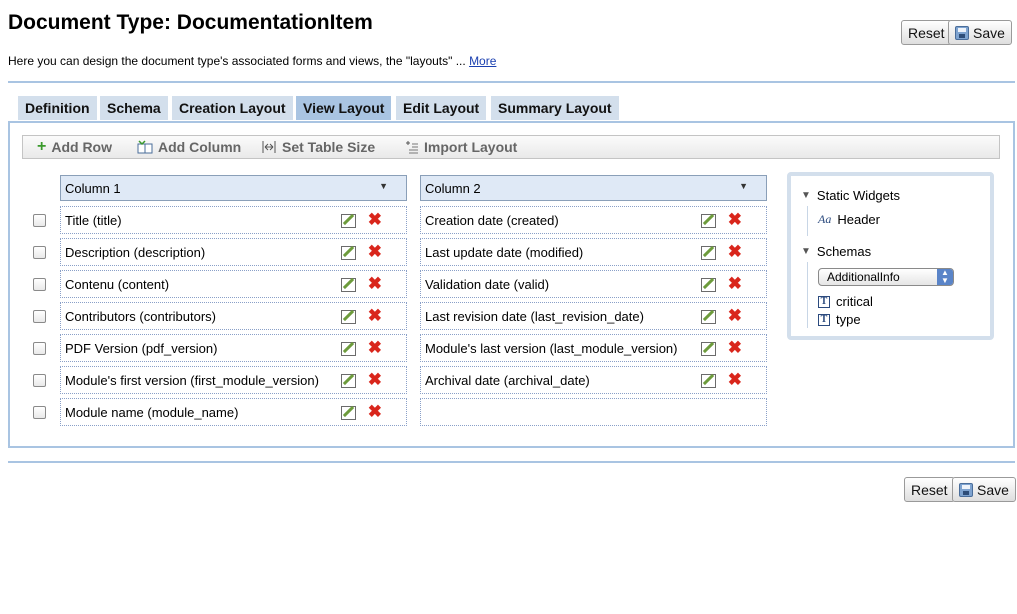  What do you see at coordinates (233, 348) in the screenshot?
I see `layout-cell: PDF Version (pdf_version) ✖` at bounding box center [233, 348].